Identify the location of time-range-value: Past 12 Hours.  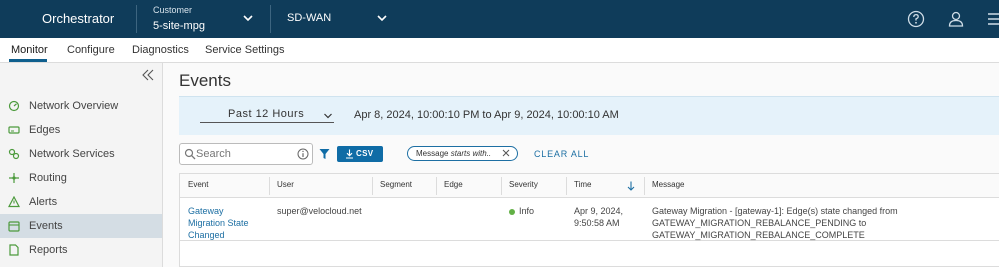
(266, 114).